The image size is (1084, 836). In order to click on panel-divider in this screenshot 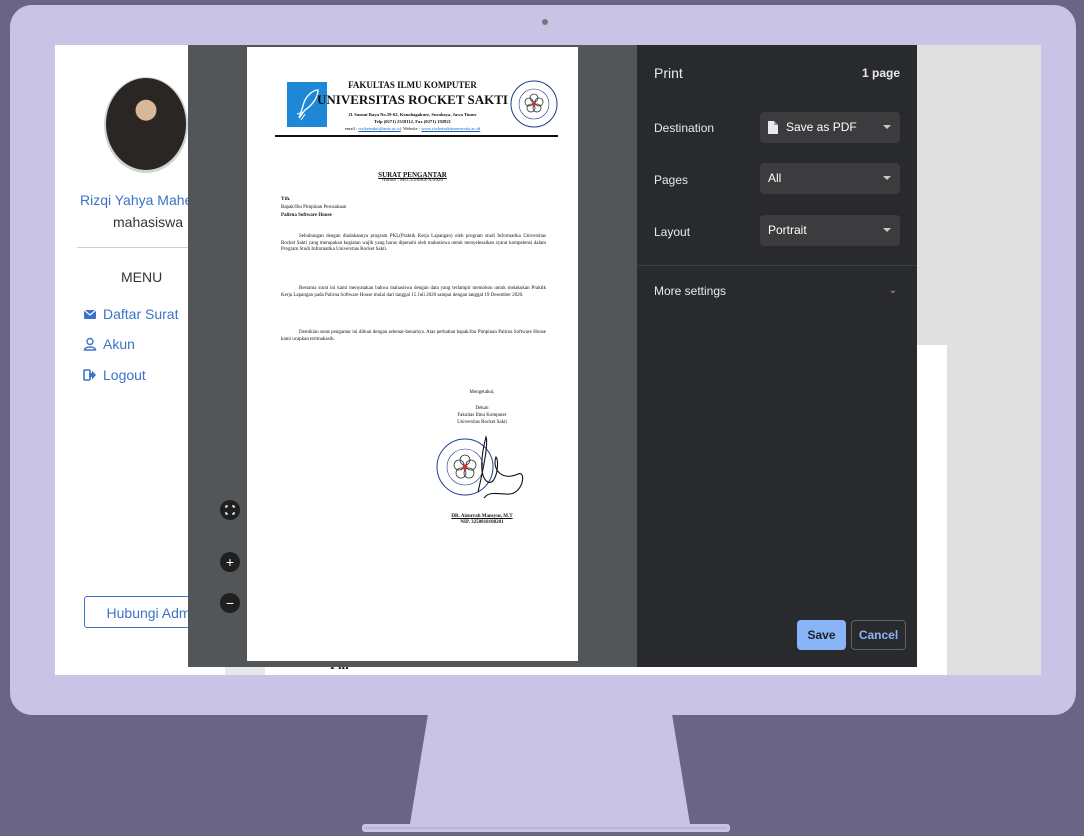, I will do `click(777, 265)`.